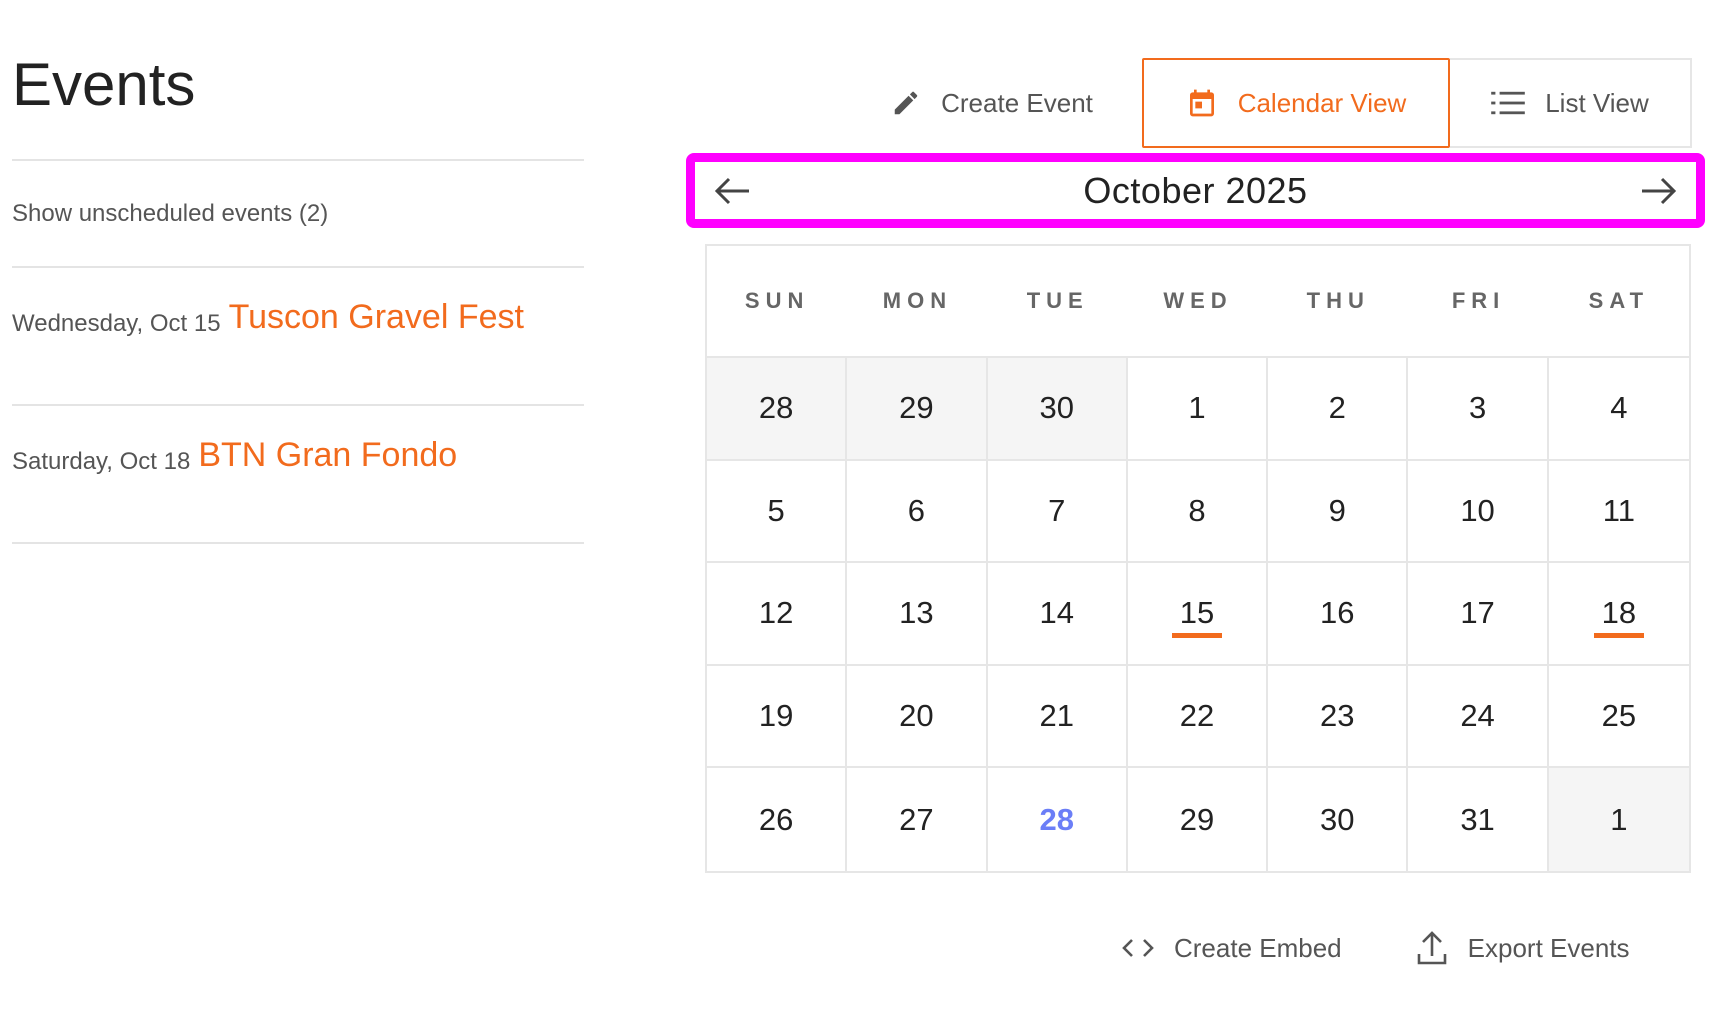 The image size is (1734, 1016). I want to click on calendar-day: 21, so click(1057, 717).